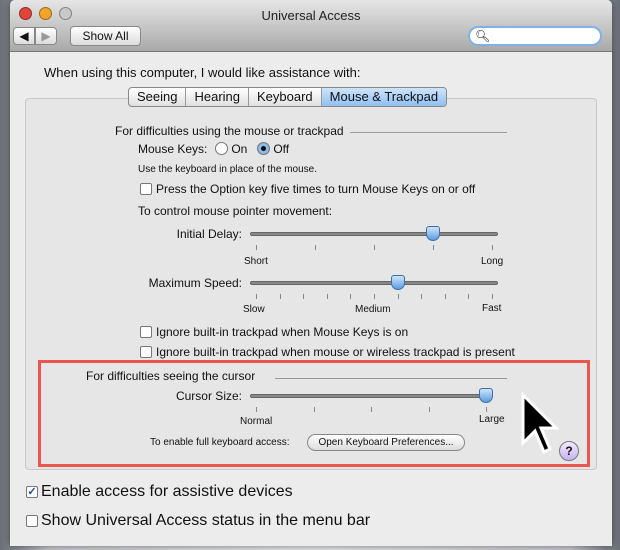  What do you see at coordinates (158, 97) in the screenshot?
I see `tab-seeing: Seeing` at bounding box center [158, 97].